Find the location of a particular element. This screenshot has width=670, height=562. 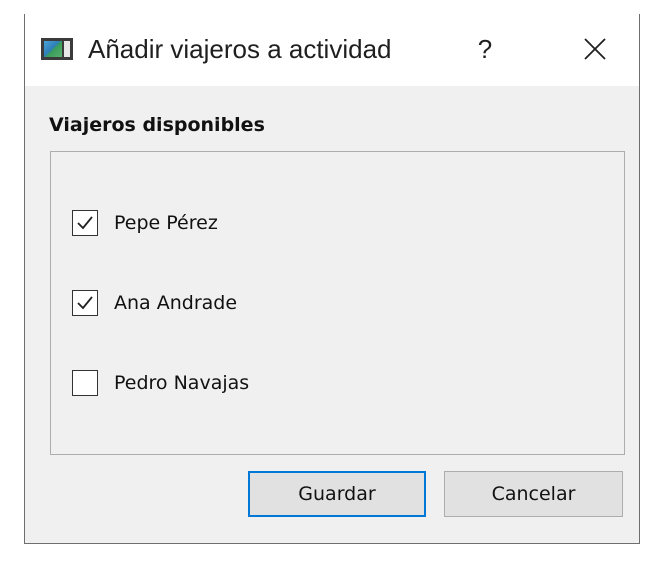

traveler-item-pedro: Pedro Navajas is located at coordinates (160, 383).